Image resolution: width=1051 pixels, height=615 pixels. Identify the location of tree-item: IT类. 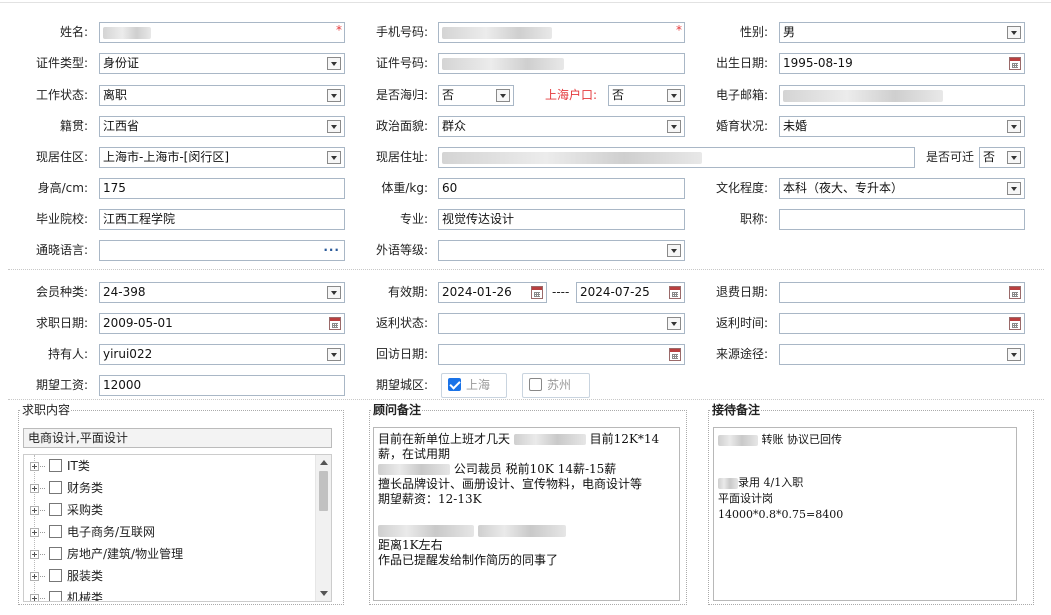
(169, 466).